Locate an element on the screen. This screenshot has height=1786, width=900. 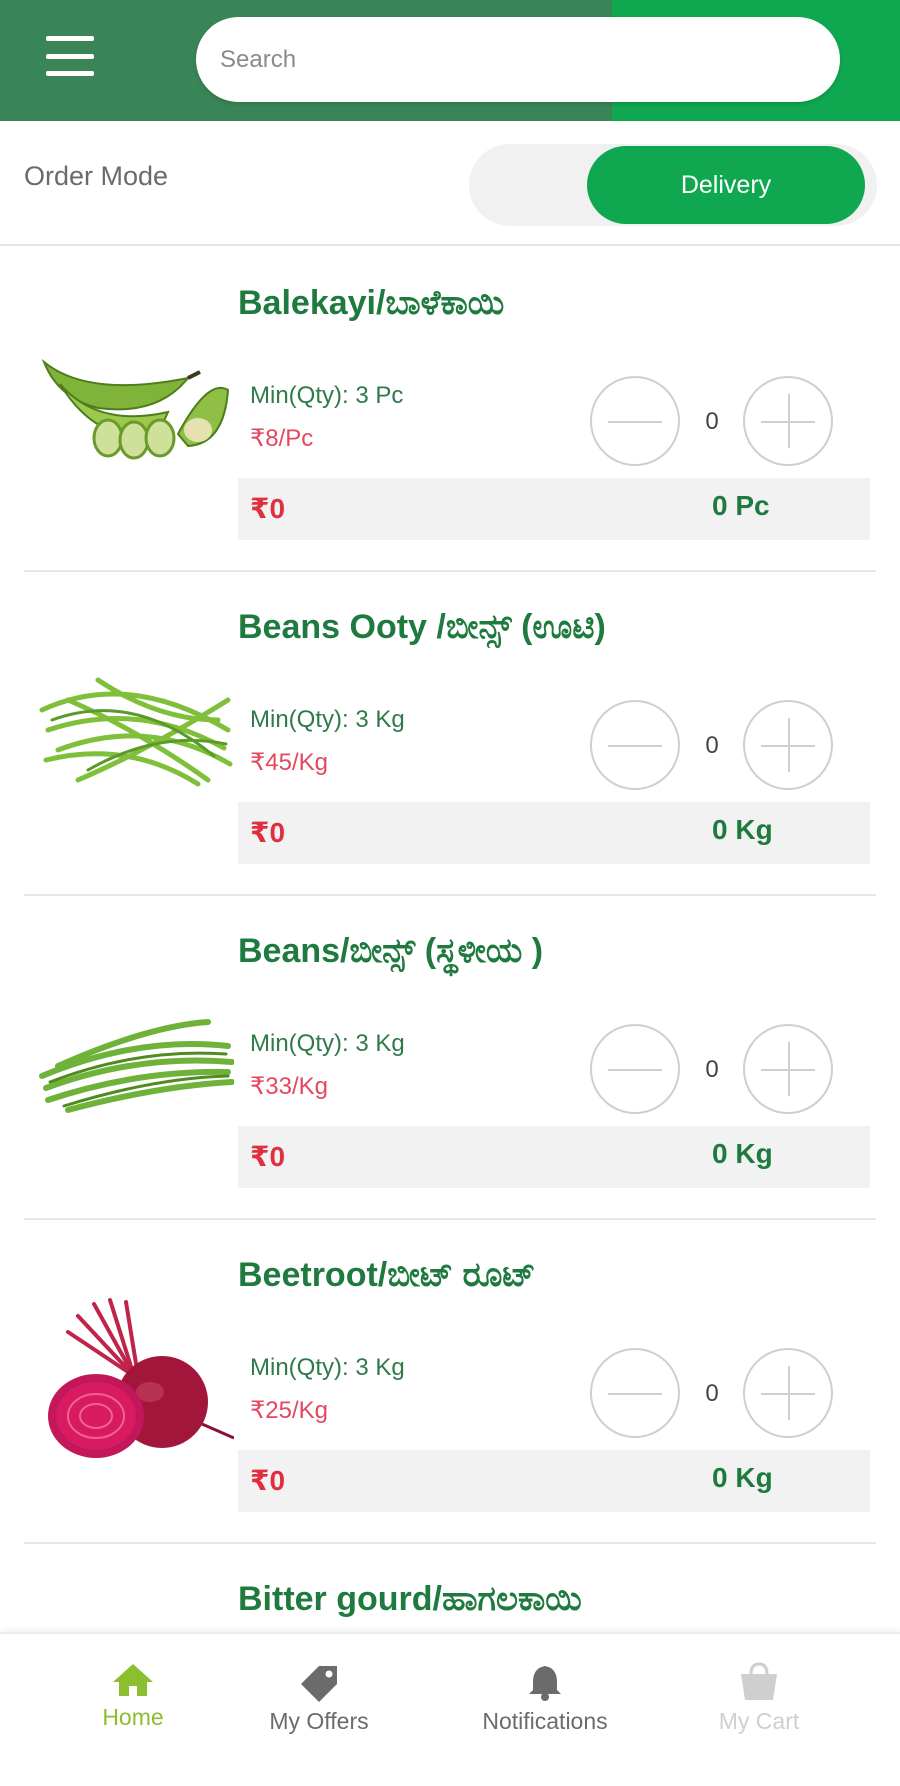
delivery-toggle-button: Delivery is located at coordinates (726, 185).